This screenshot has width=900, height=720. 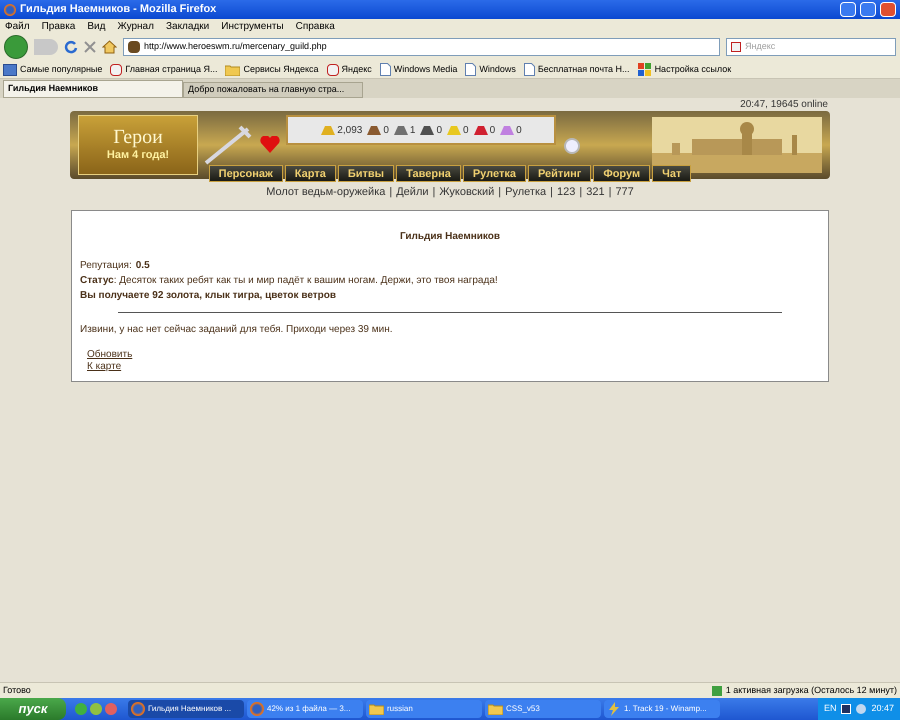 I want to click on reward-text: Вы получаете 92 золота, клык тигра, цветок ветров, so click(x=209, y=295).